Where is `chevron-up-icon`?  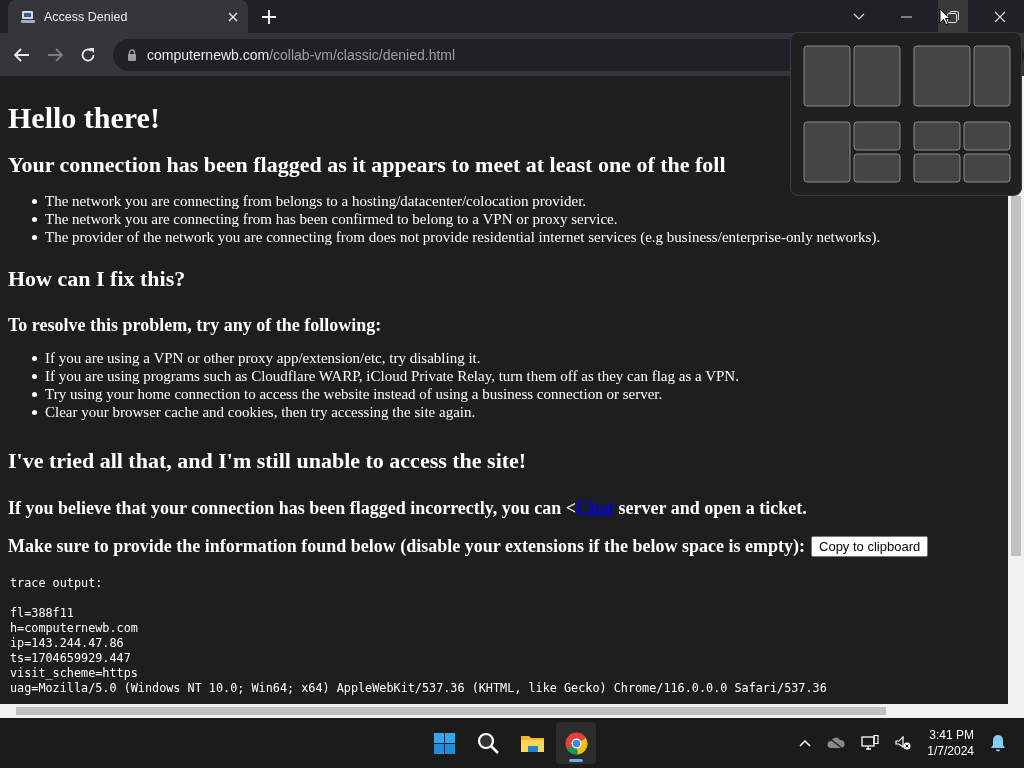 chevron-up-icon is located at coordinates (805, 743).